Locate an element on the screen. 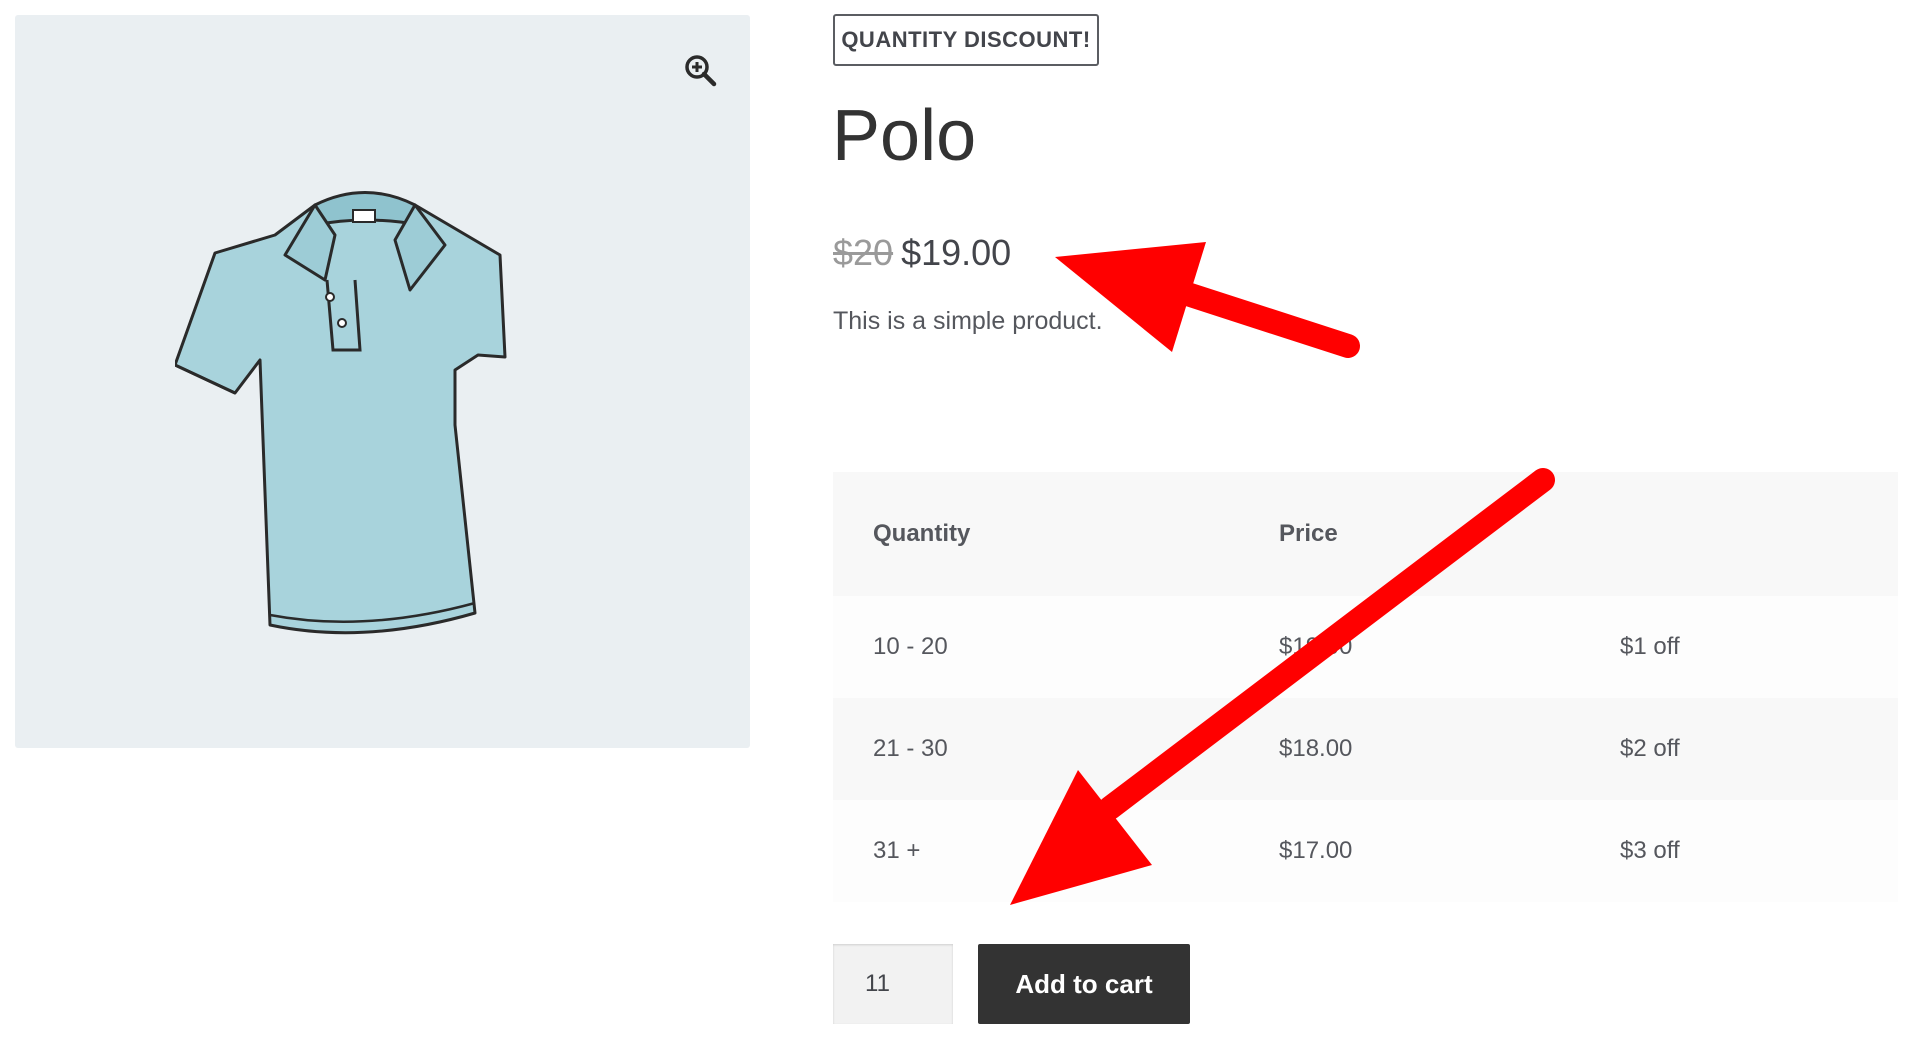 The image size is (1920, 1060). tier-price: $18.00 is located at coordinates (1316, 748).